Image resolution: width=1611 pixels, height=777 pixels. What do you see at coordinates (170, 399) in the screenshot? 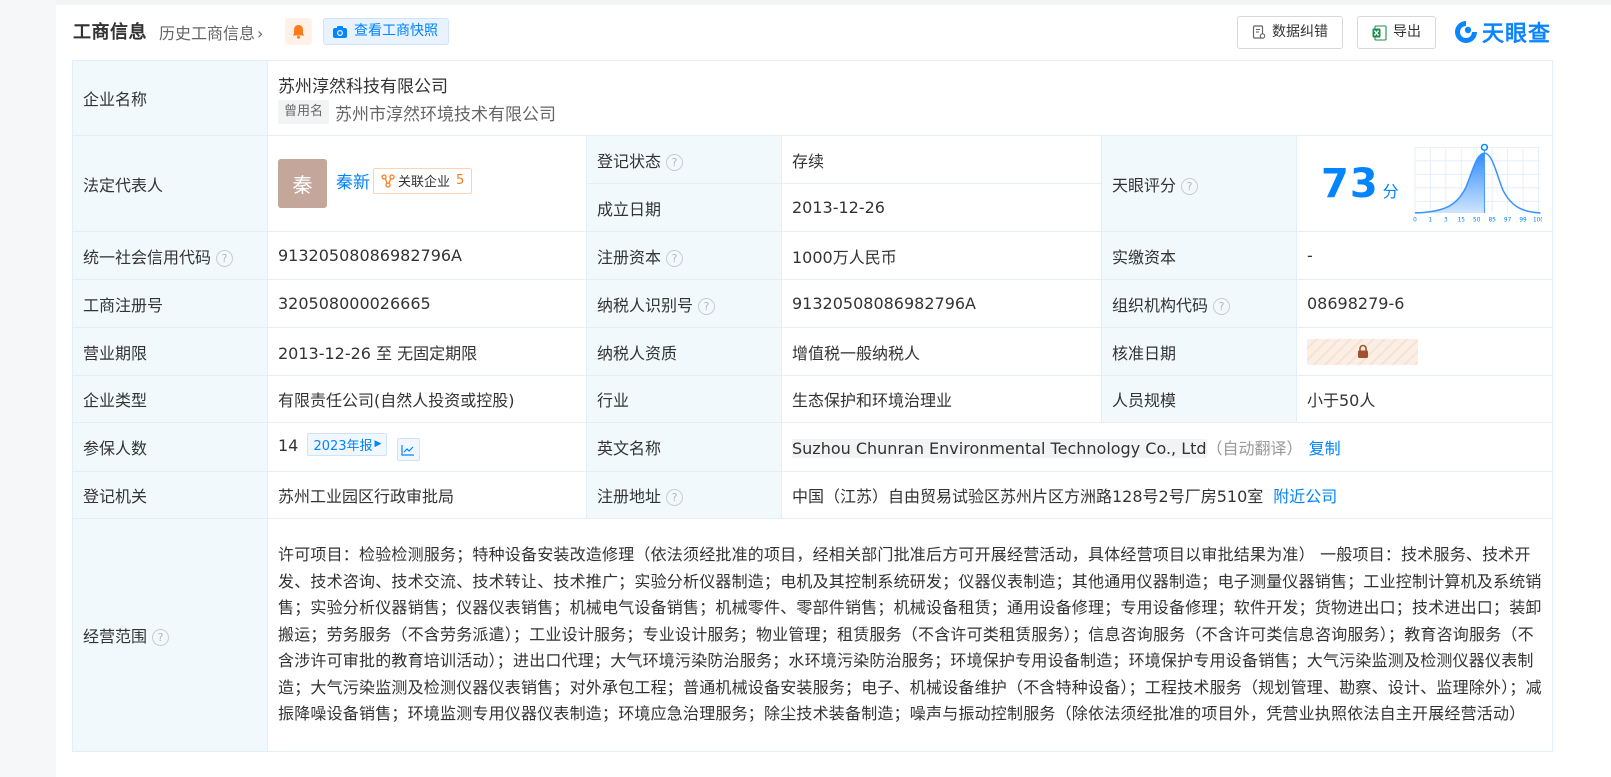
I see `company-type-label: 企业类型` at bounding box center [170, 399].